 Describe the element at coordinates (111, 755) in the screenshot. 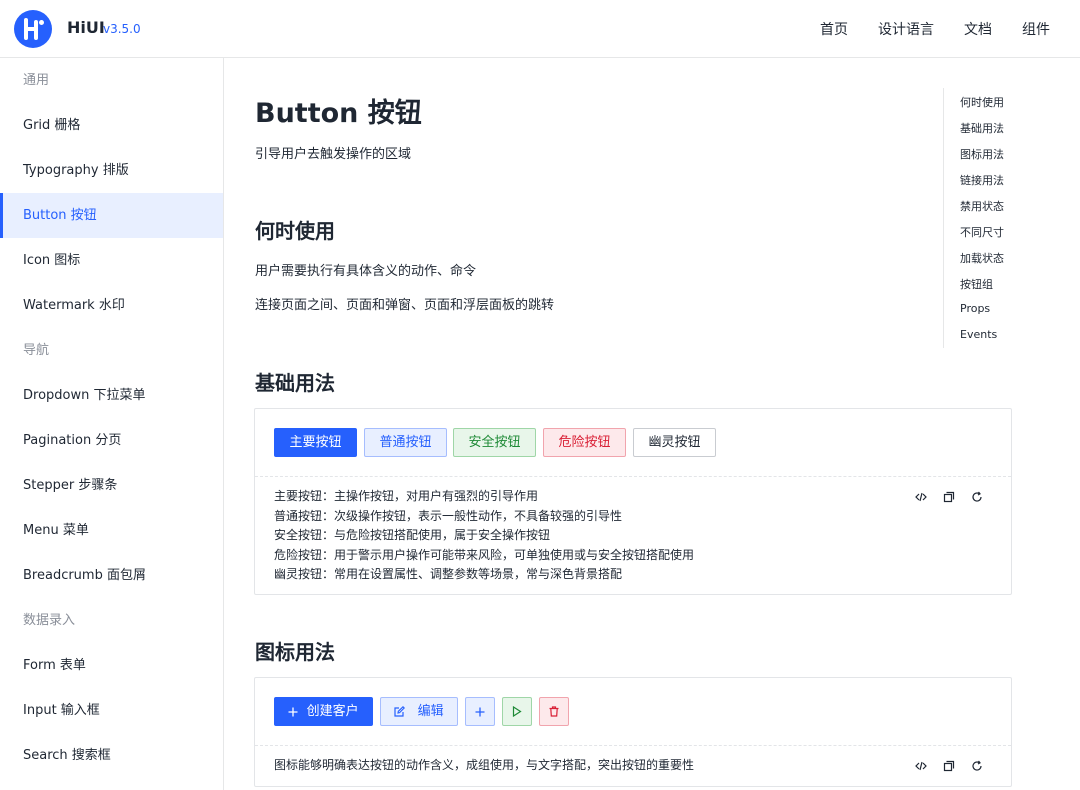

I see `sidebar-item-search: Search 搜索框` at that location.